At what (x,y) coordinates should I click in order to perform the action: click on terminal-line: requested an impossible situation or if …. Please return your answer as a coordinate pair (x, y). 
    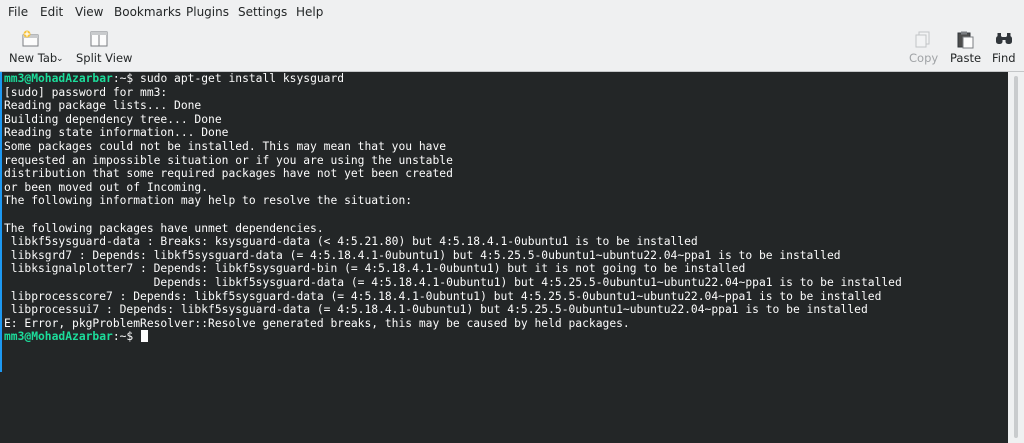
    Looking at the image, I should click on (228, 160).